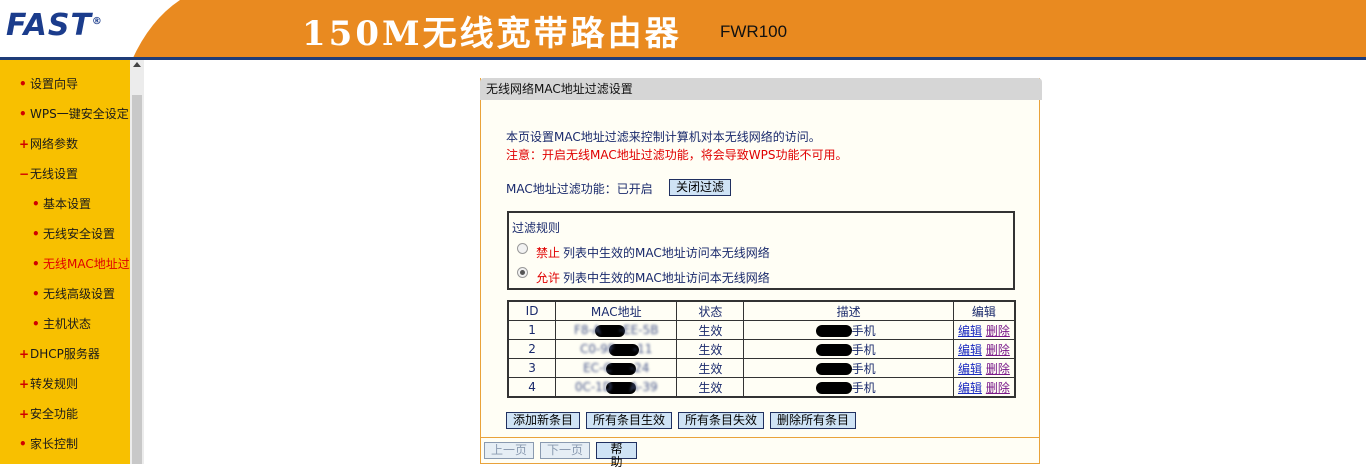 The width and height of the screenshot is (1366, 469). I want to click on table-row: 4 0C-1D A-39 生效 手机 编辑 删除, so click(761, 387).